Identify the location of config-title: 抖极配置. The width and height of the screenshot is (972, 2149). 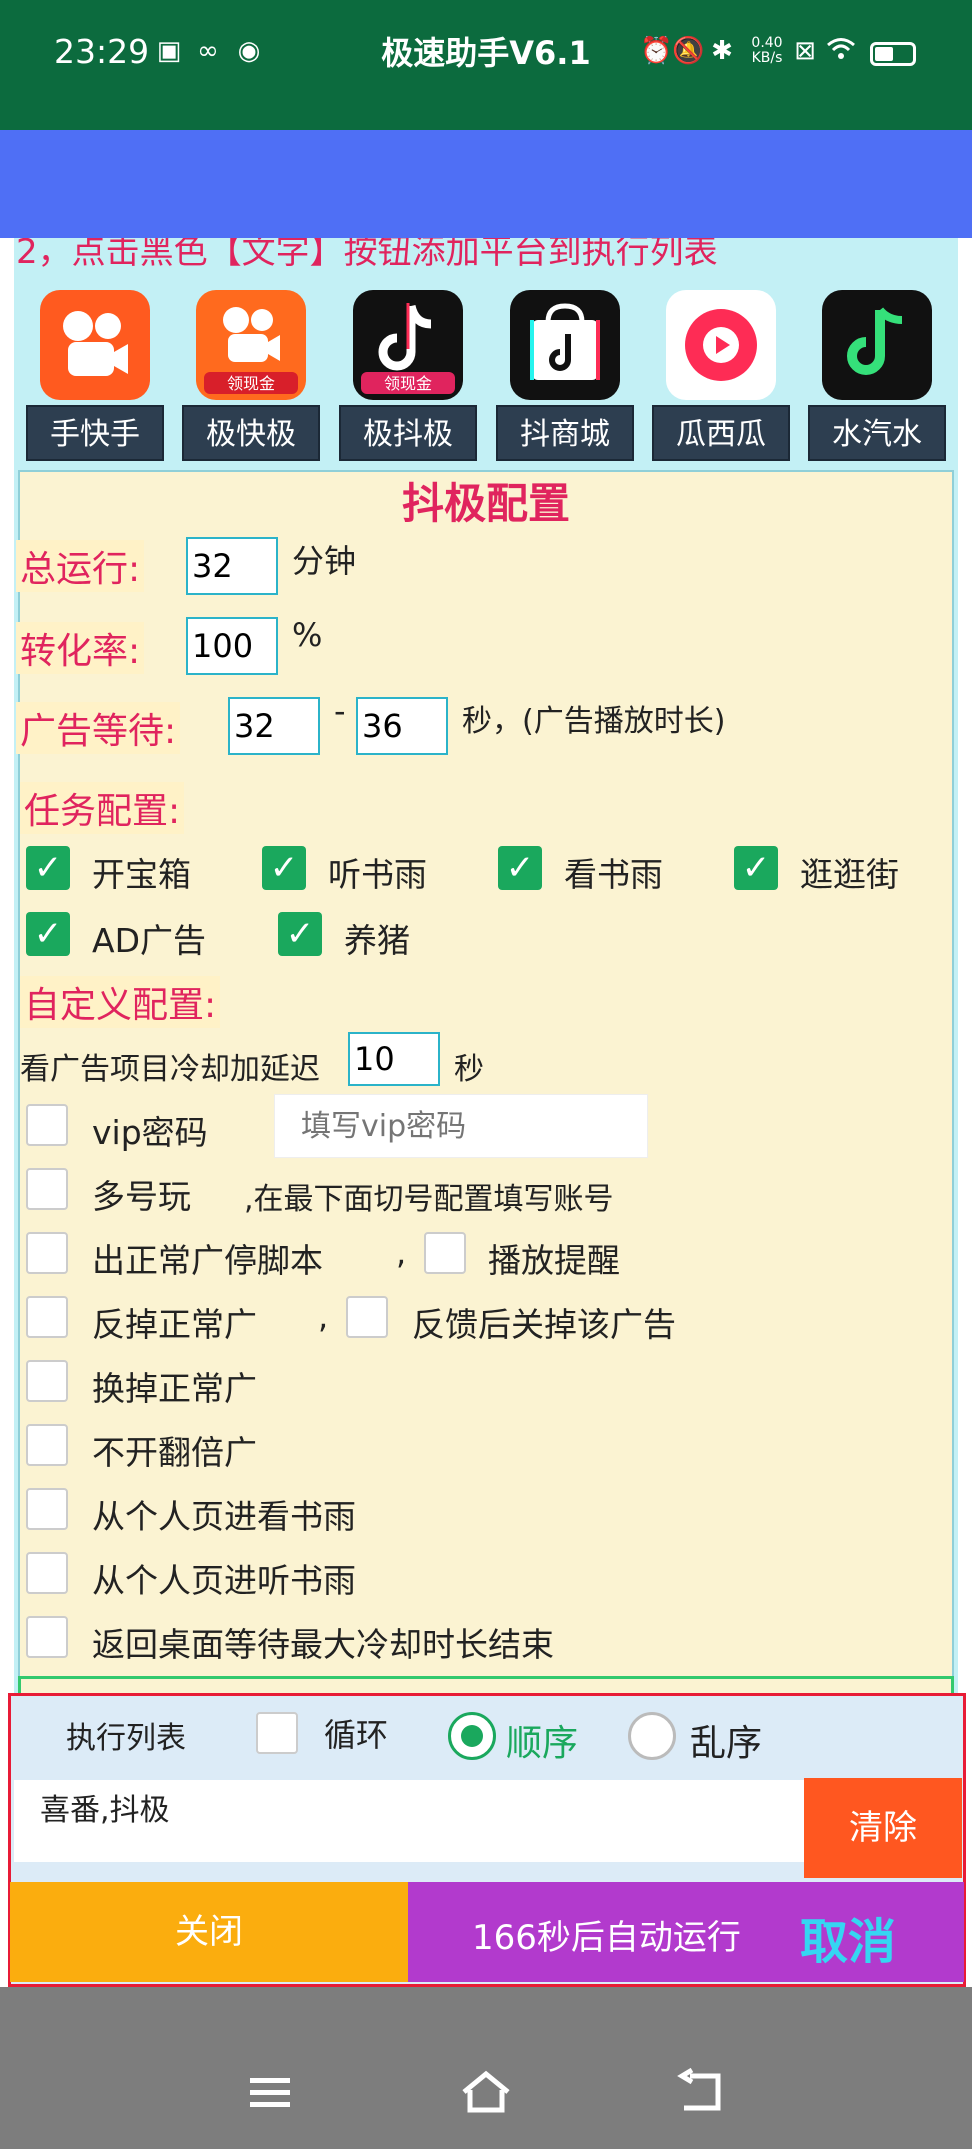
(485, 503).